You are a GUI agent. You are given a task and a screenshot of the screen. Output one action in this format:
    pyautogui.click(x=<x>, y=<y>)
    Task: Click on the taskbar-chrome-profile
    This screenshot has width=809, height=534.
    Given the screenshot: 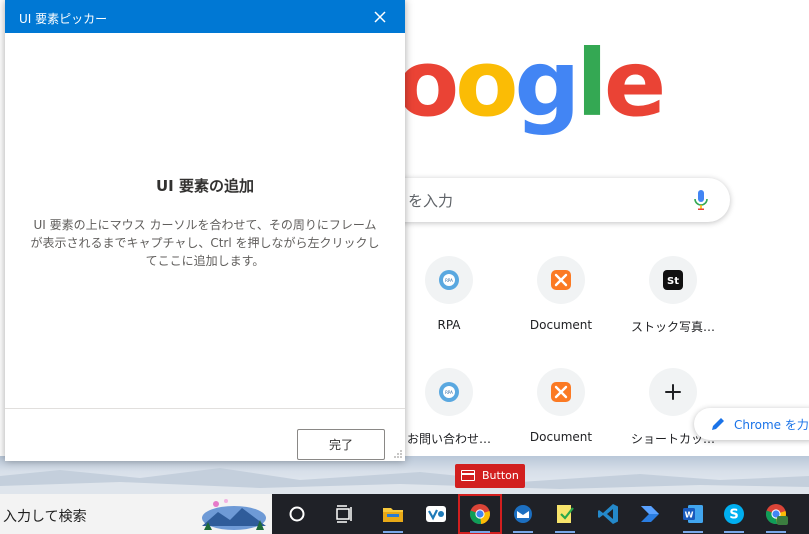 What is the action you would take?
    pyautogui.click(x=776, y=514)
    